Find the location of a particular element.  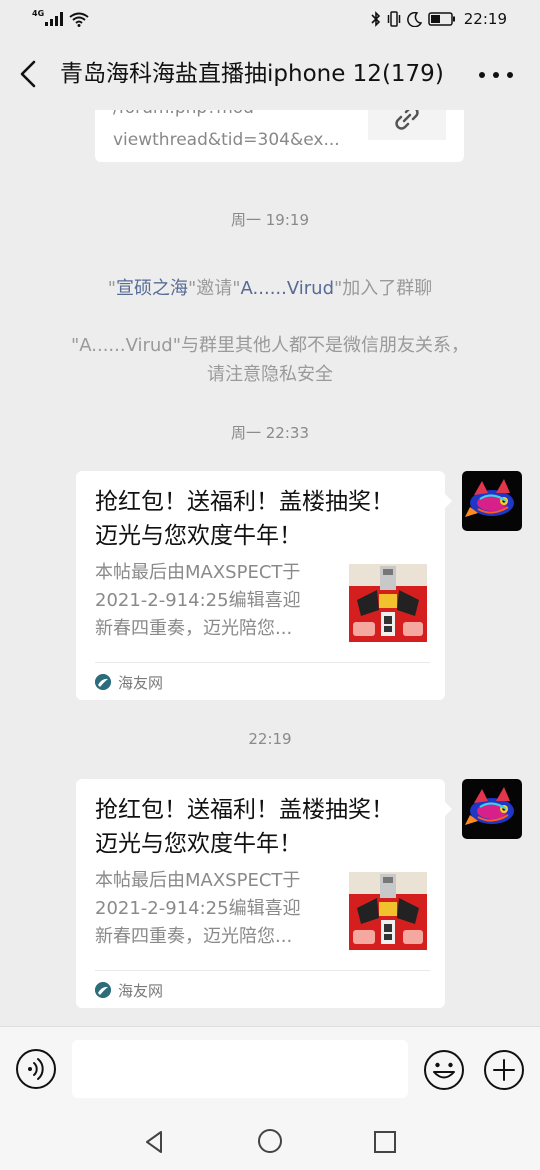

input-bar is located at coordinates (270, 1070).